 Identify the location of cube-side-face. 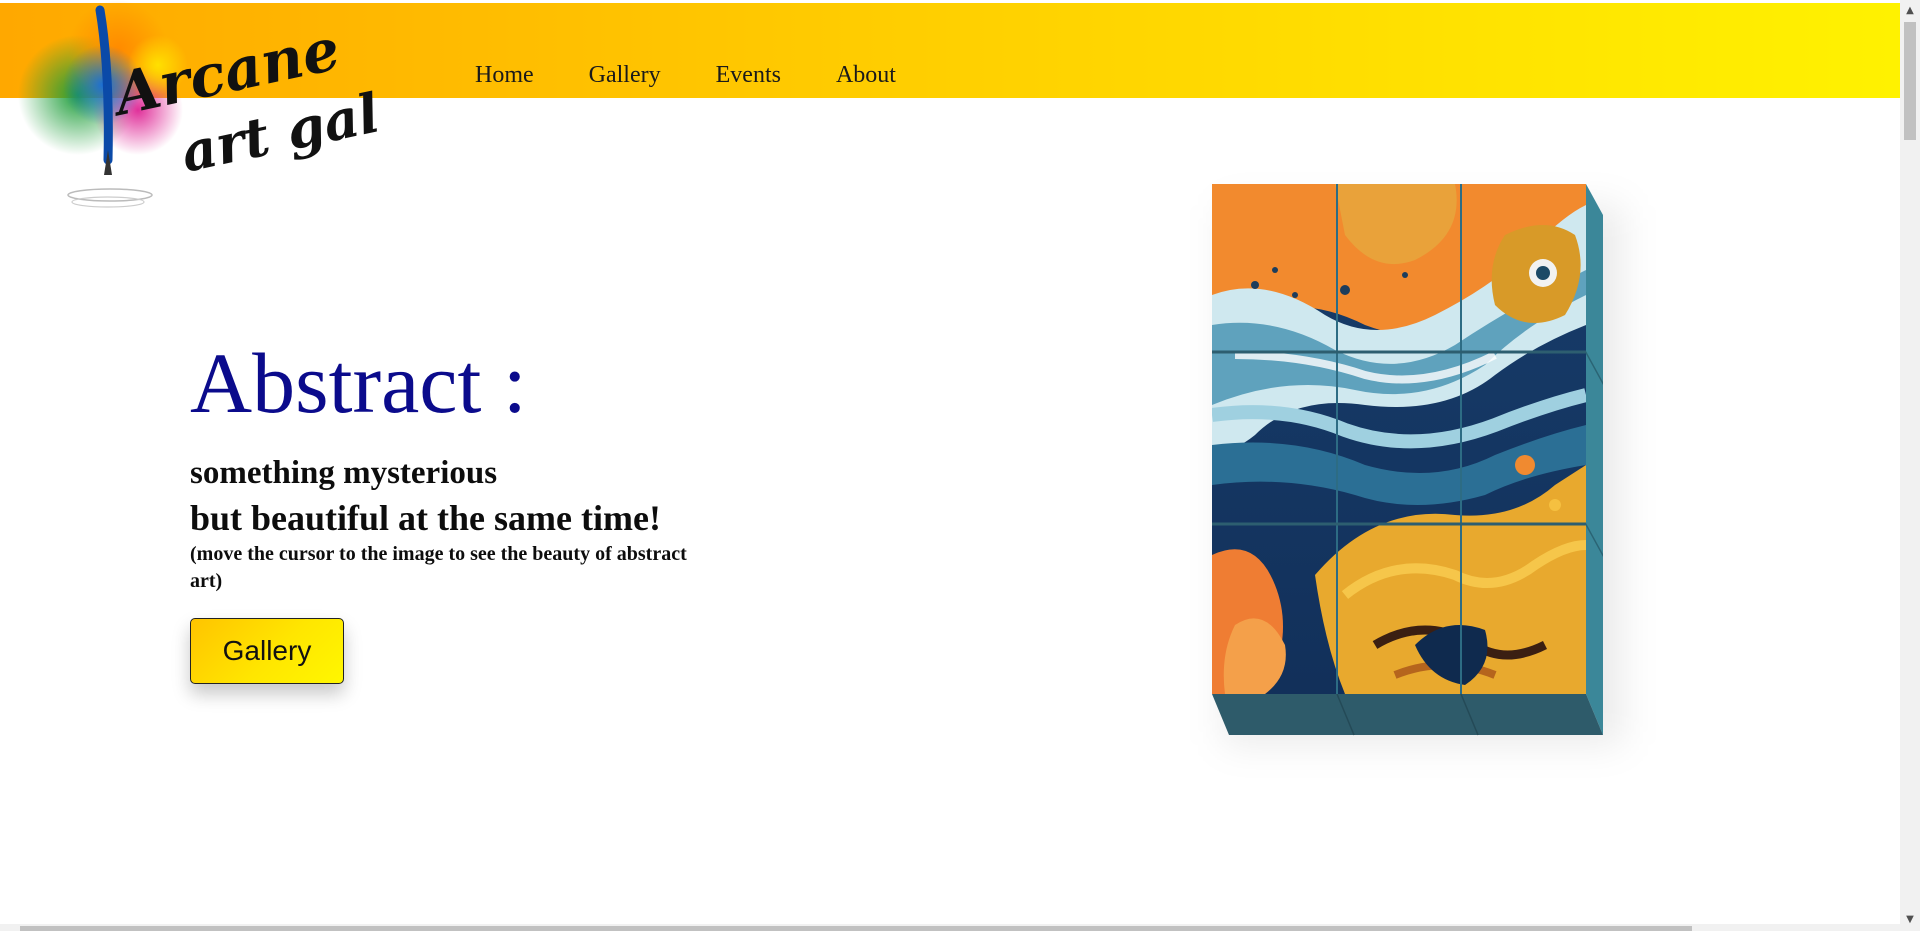
(1594, 459).